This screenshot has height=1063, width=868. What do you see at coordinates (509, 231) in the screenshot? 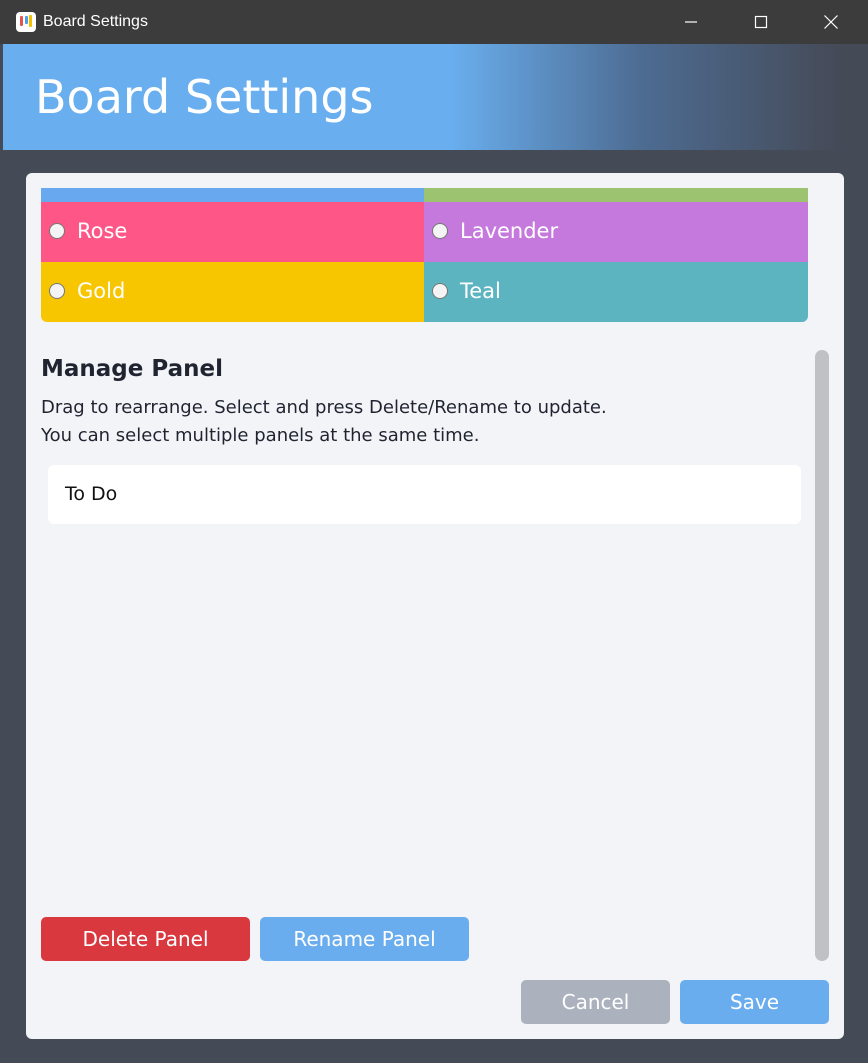
I see `color-option-label: Lavender` at bounding box center [509, 231].